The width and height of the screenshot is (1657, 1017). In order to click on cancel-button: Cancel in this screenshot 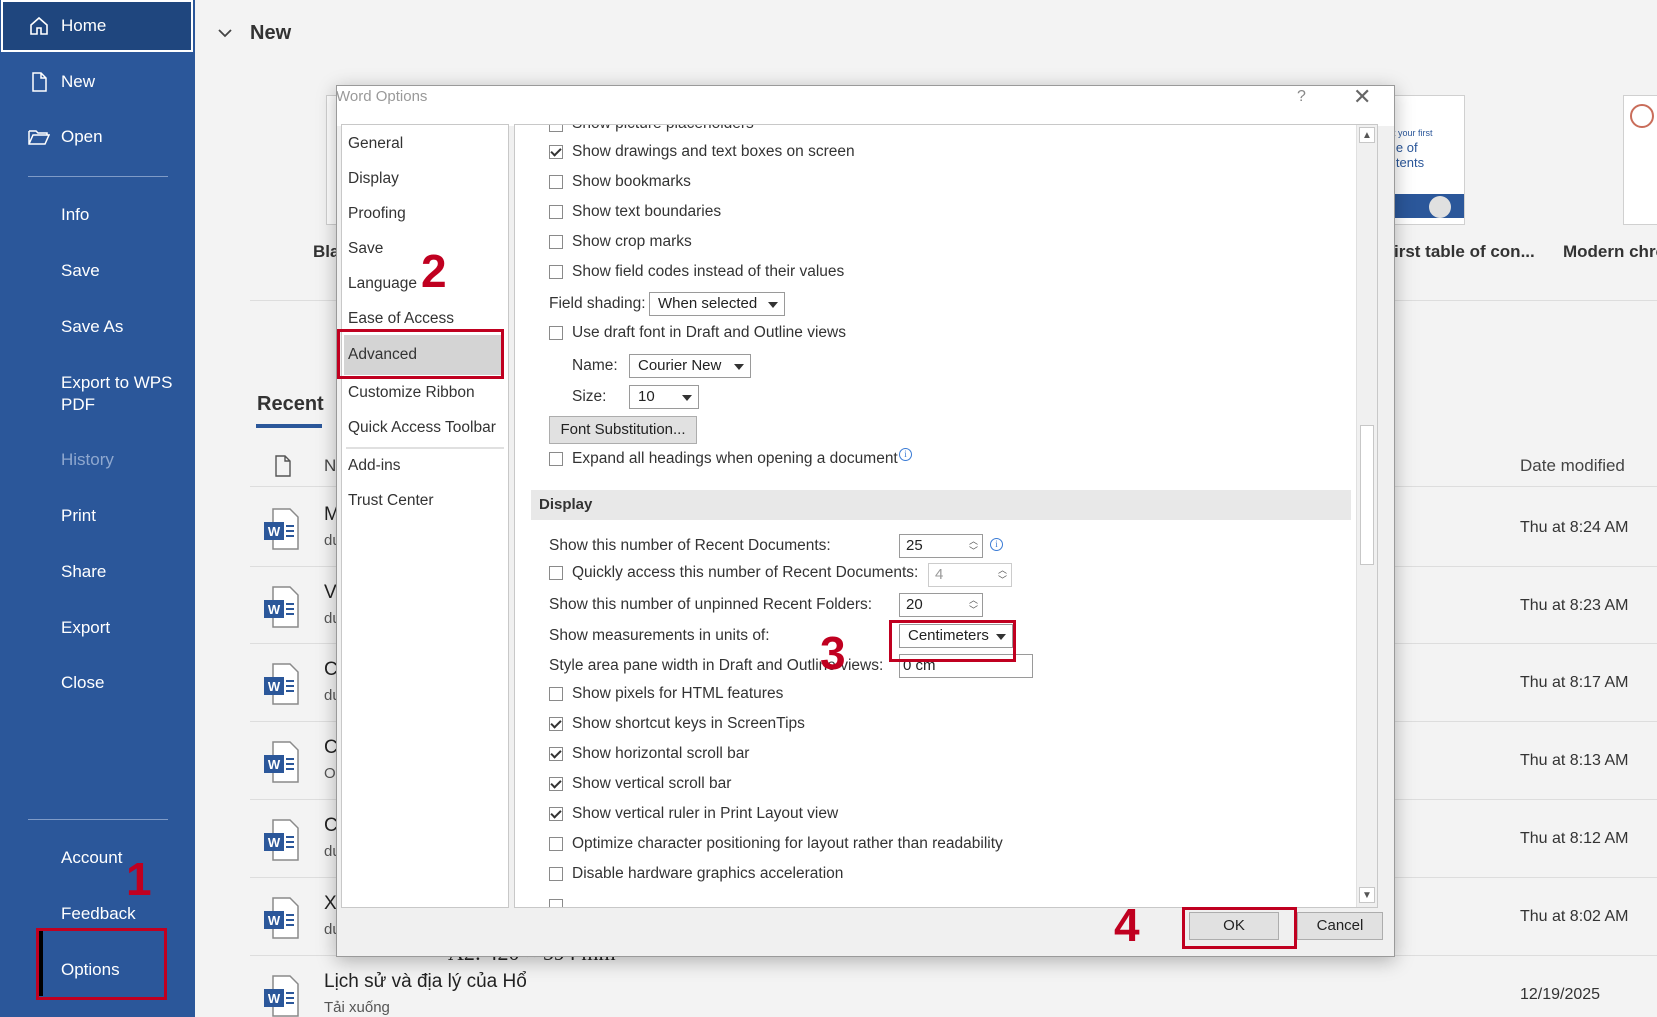, I will do `click(1340, 926)`.